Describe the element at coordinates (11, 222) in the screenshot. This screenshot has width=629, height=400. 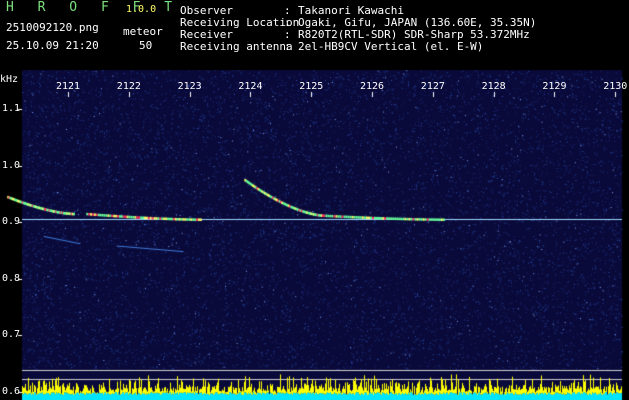
I see `y-tick-label: 0.9` at that location.